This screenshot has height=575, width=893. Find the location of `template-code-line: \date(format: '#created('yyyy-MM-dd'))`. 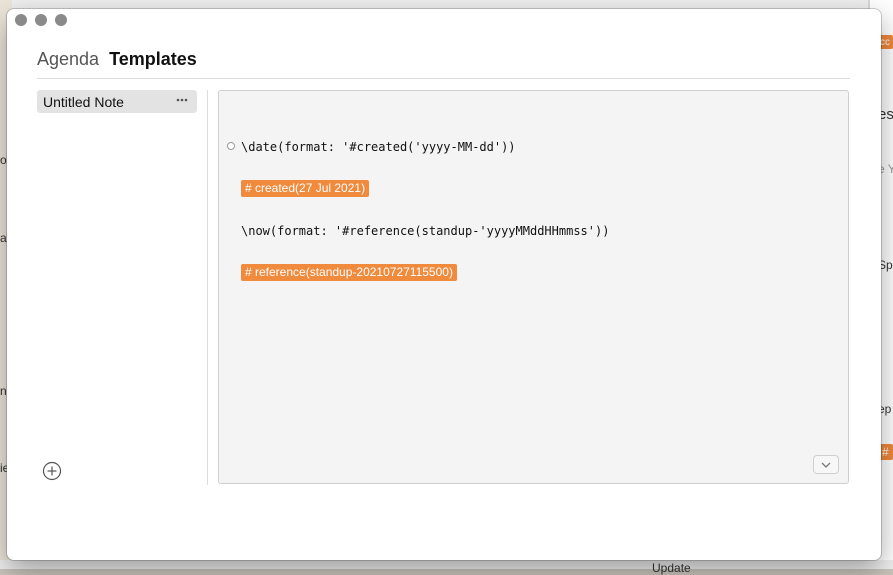

template-code-line: \date(format: '#created('yyyy-MM-dd')) is located at coordinates (378, 147).